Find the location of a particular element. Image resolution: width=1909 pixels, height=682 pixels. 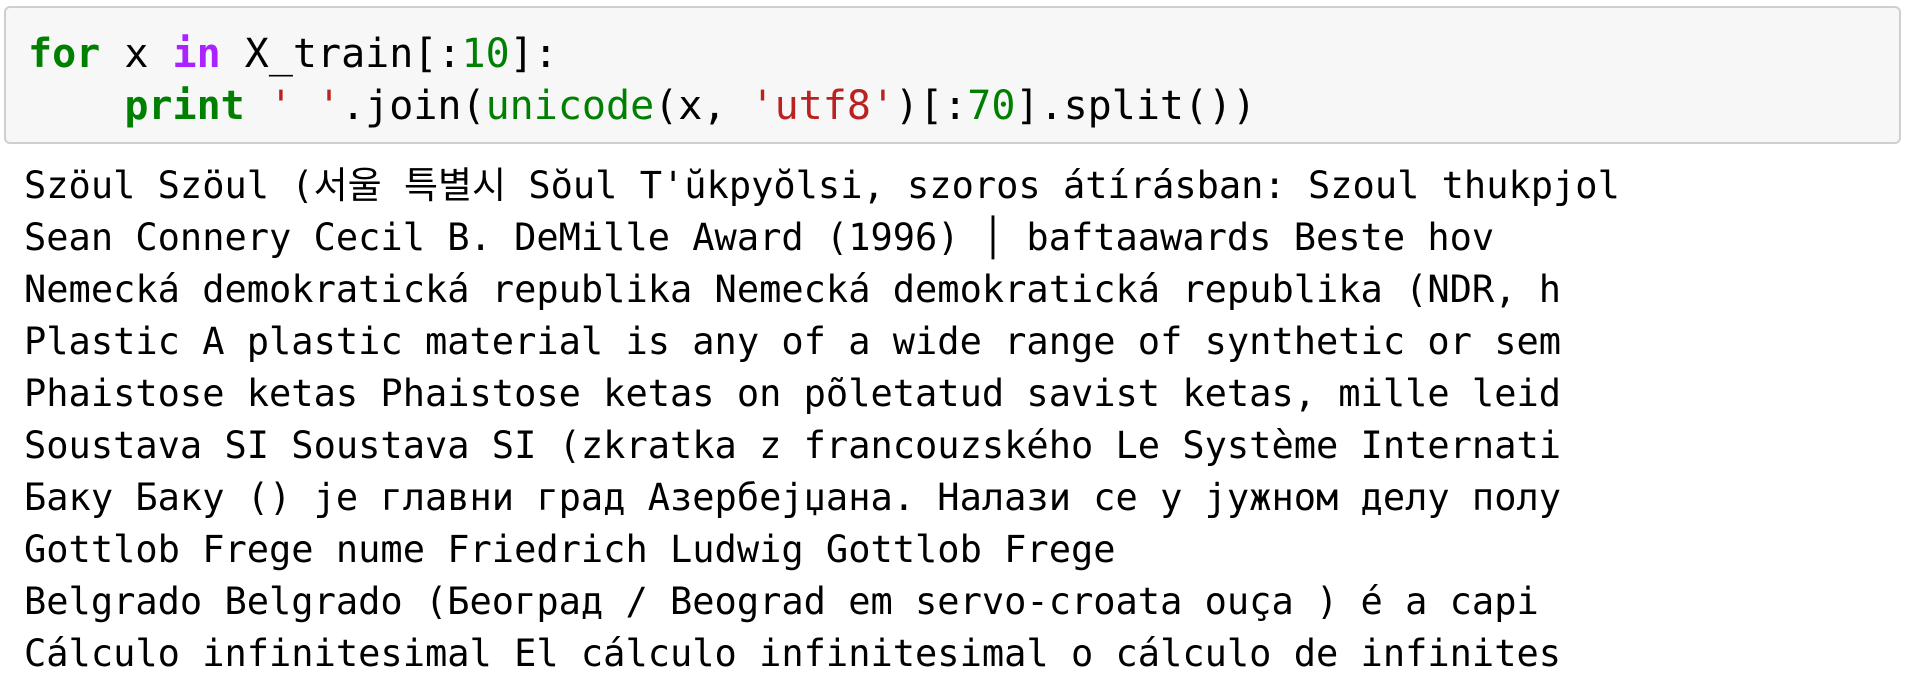

keyword-print: print is located at coordinates (184, 106).